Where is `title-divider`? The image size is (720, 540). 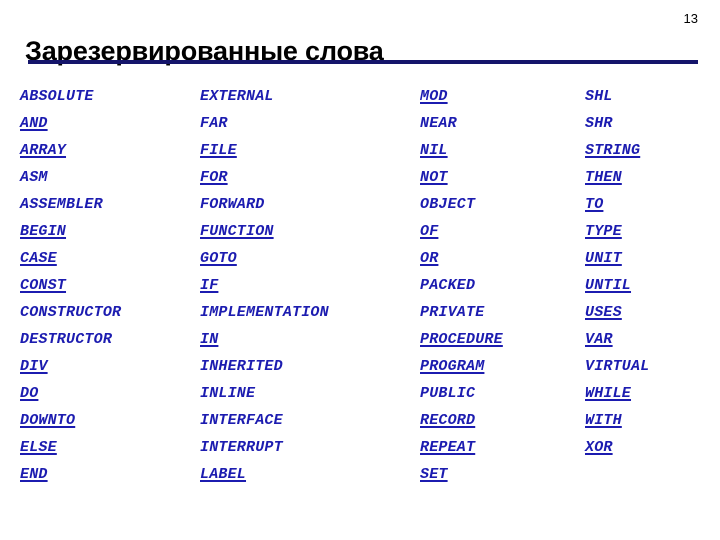
title-divider is located at coordinates (363, 62).